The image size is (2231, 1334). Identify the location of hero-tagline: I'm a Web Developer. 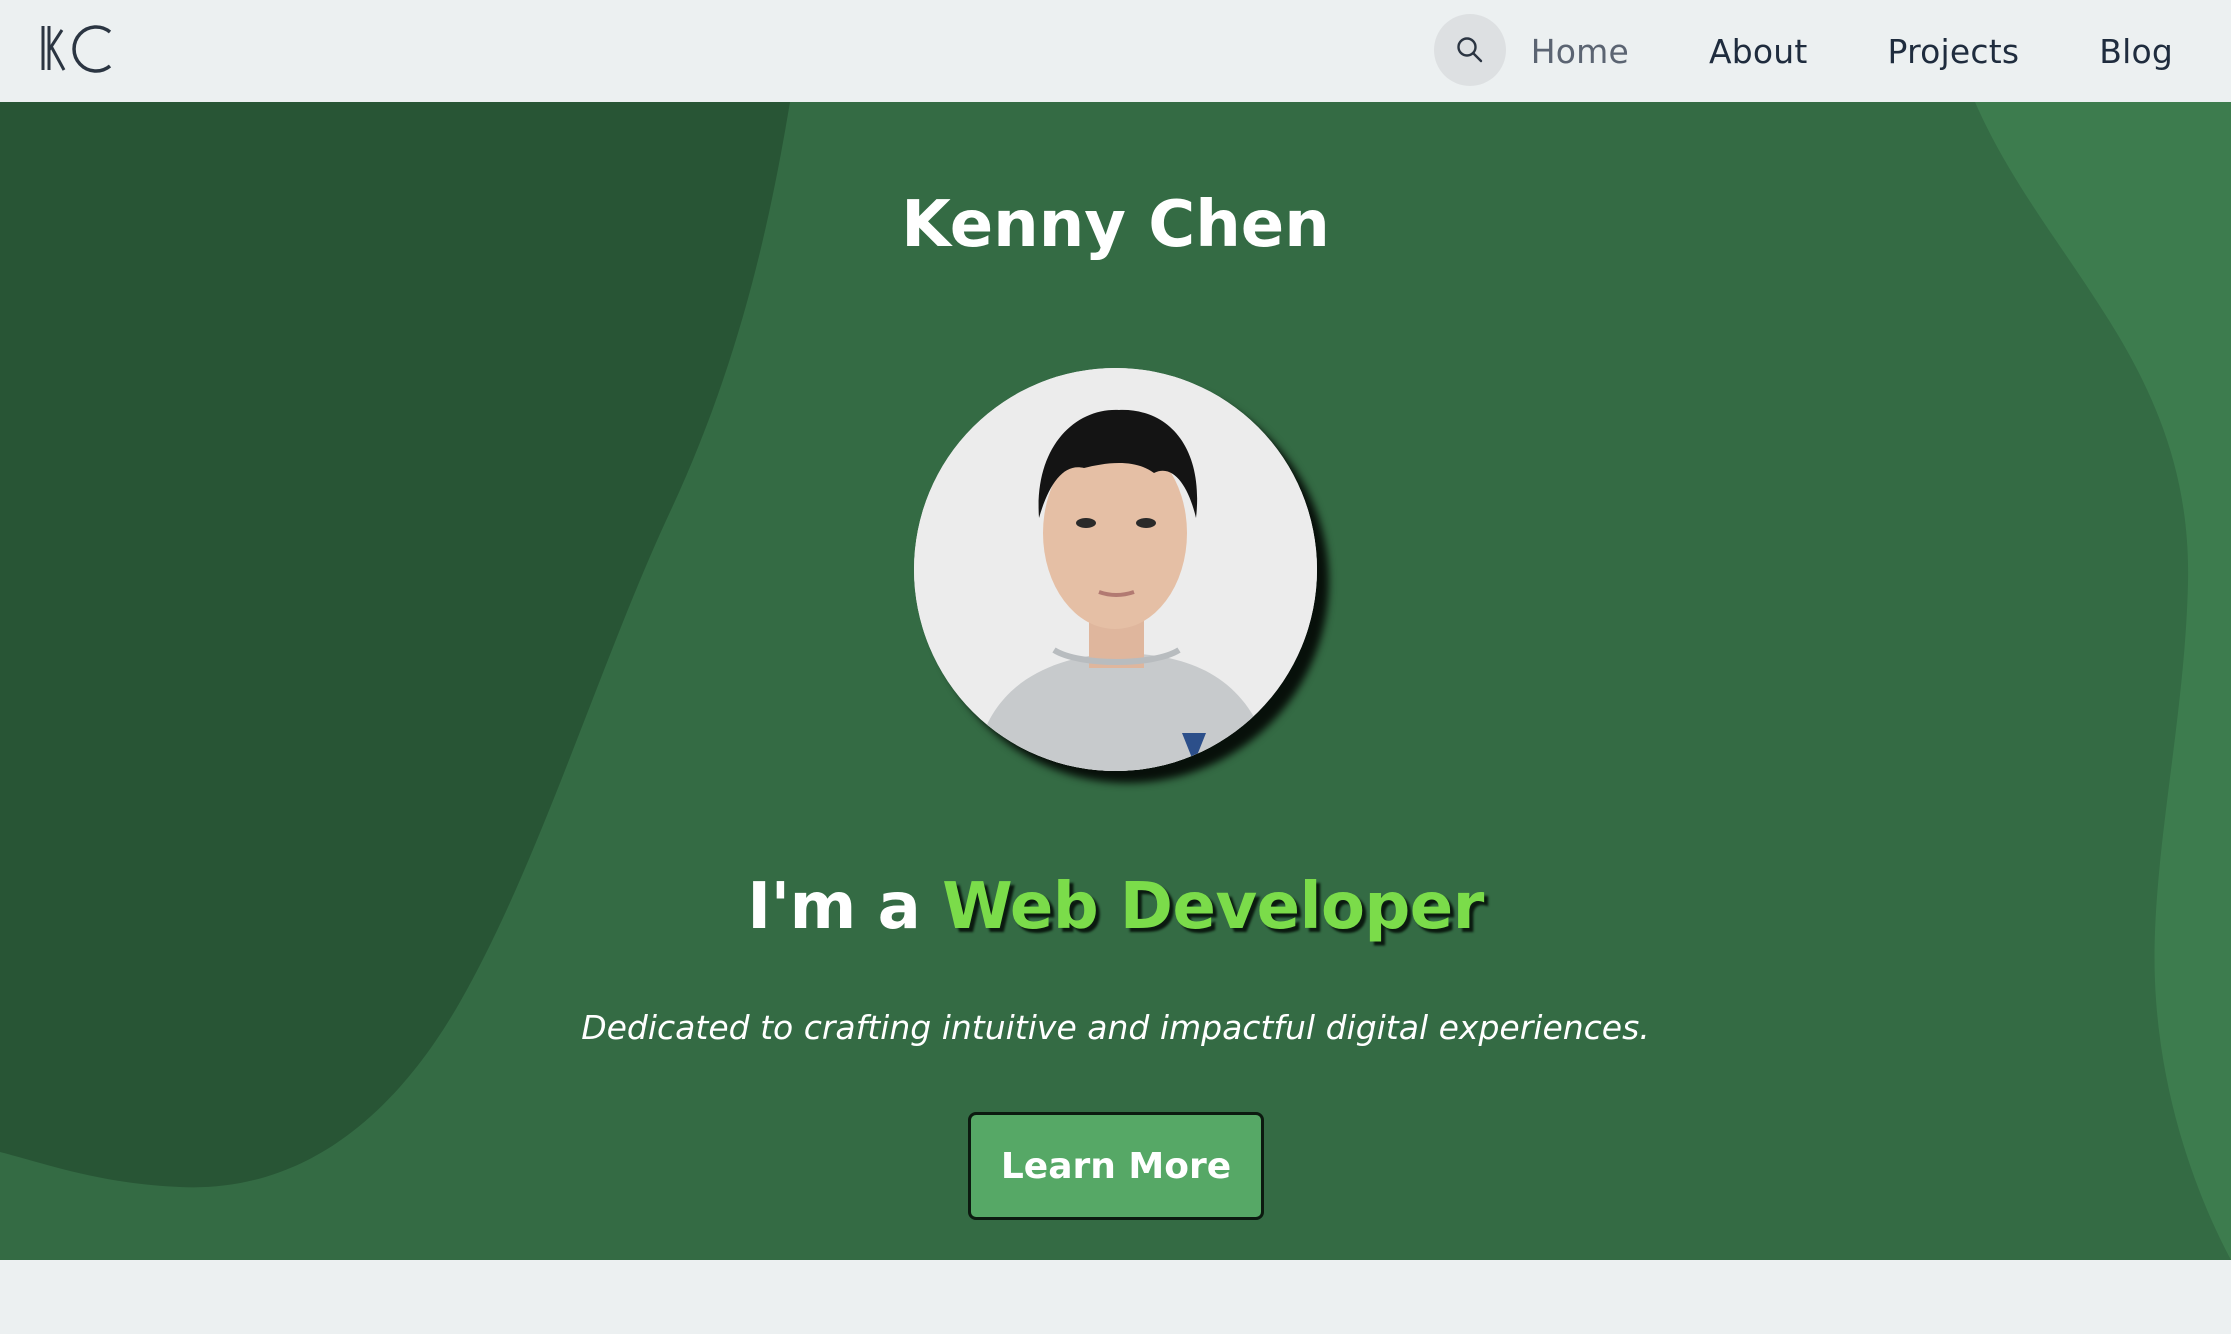
(1115, 907).